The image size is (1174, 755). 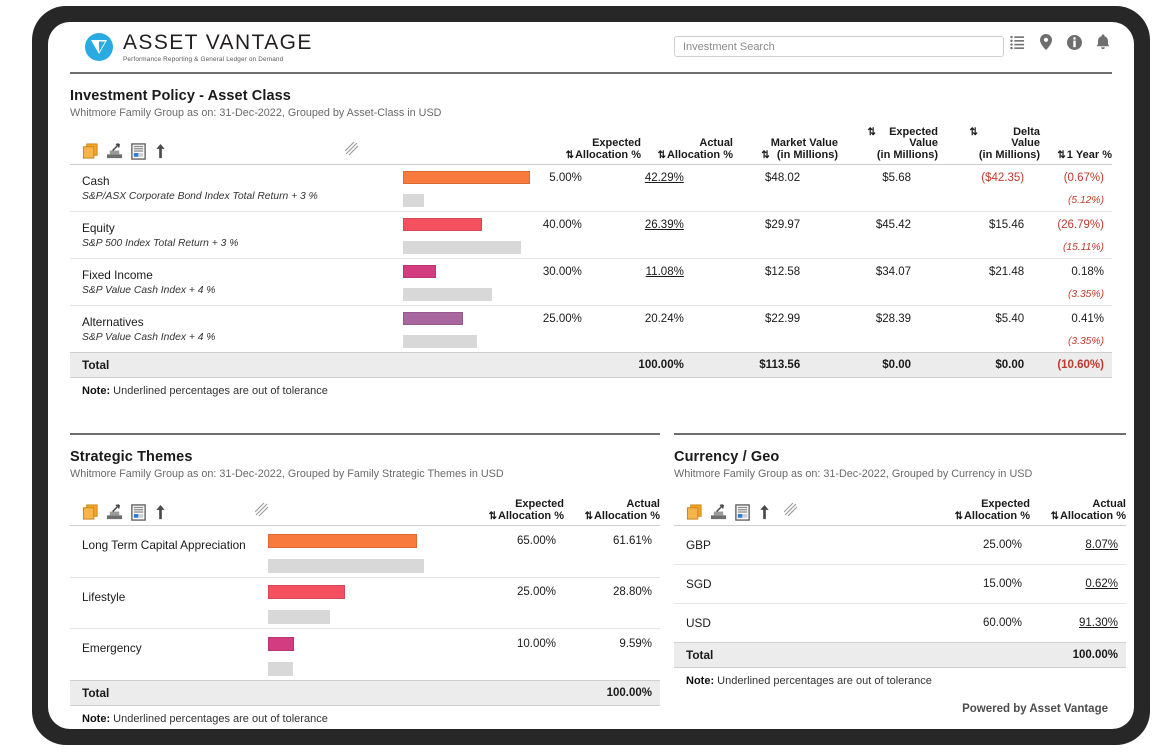 What do you see at coordinates (888, 144) in the screenshot?
I see `column-header-expected-value: ⇅ Expected Value (in Millions)` at bounding box center [888, 144].